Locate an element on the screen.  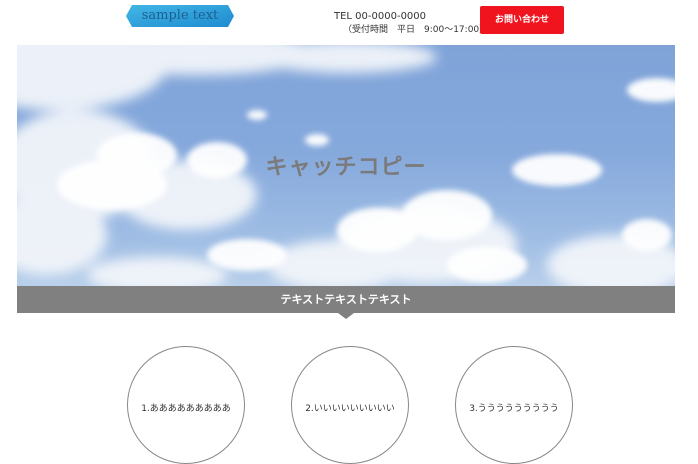
section-banner: テキストテキストテキスト is located at coordinates (346, 299).